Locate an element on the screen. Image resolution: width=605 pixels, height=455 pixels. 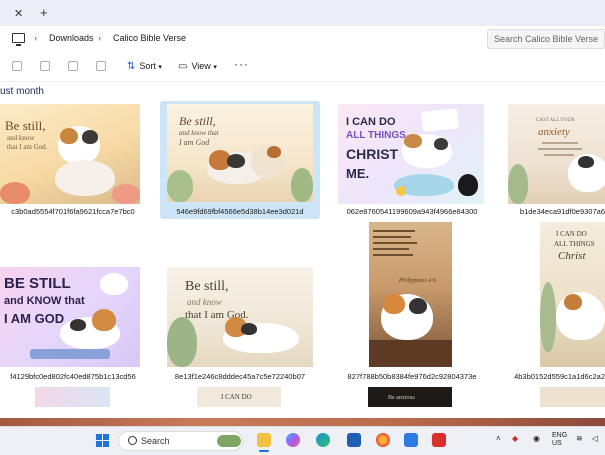
windows-start-icon is located at coordinates (102, 440).